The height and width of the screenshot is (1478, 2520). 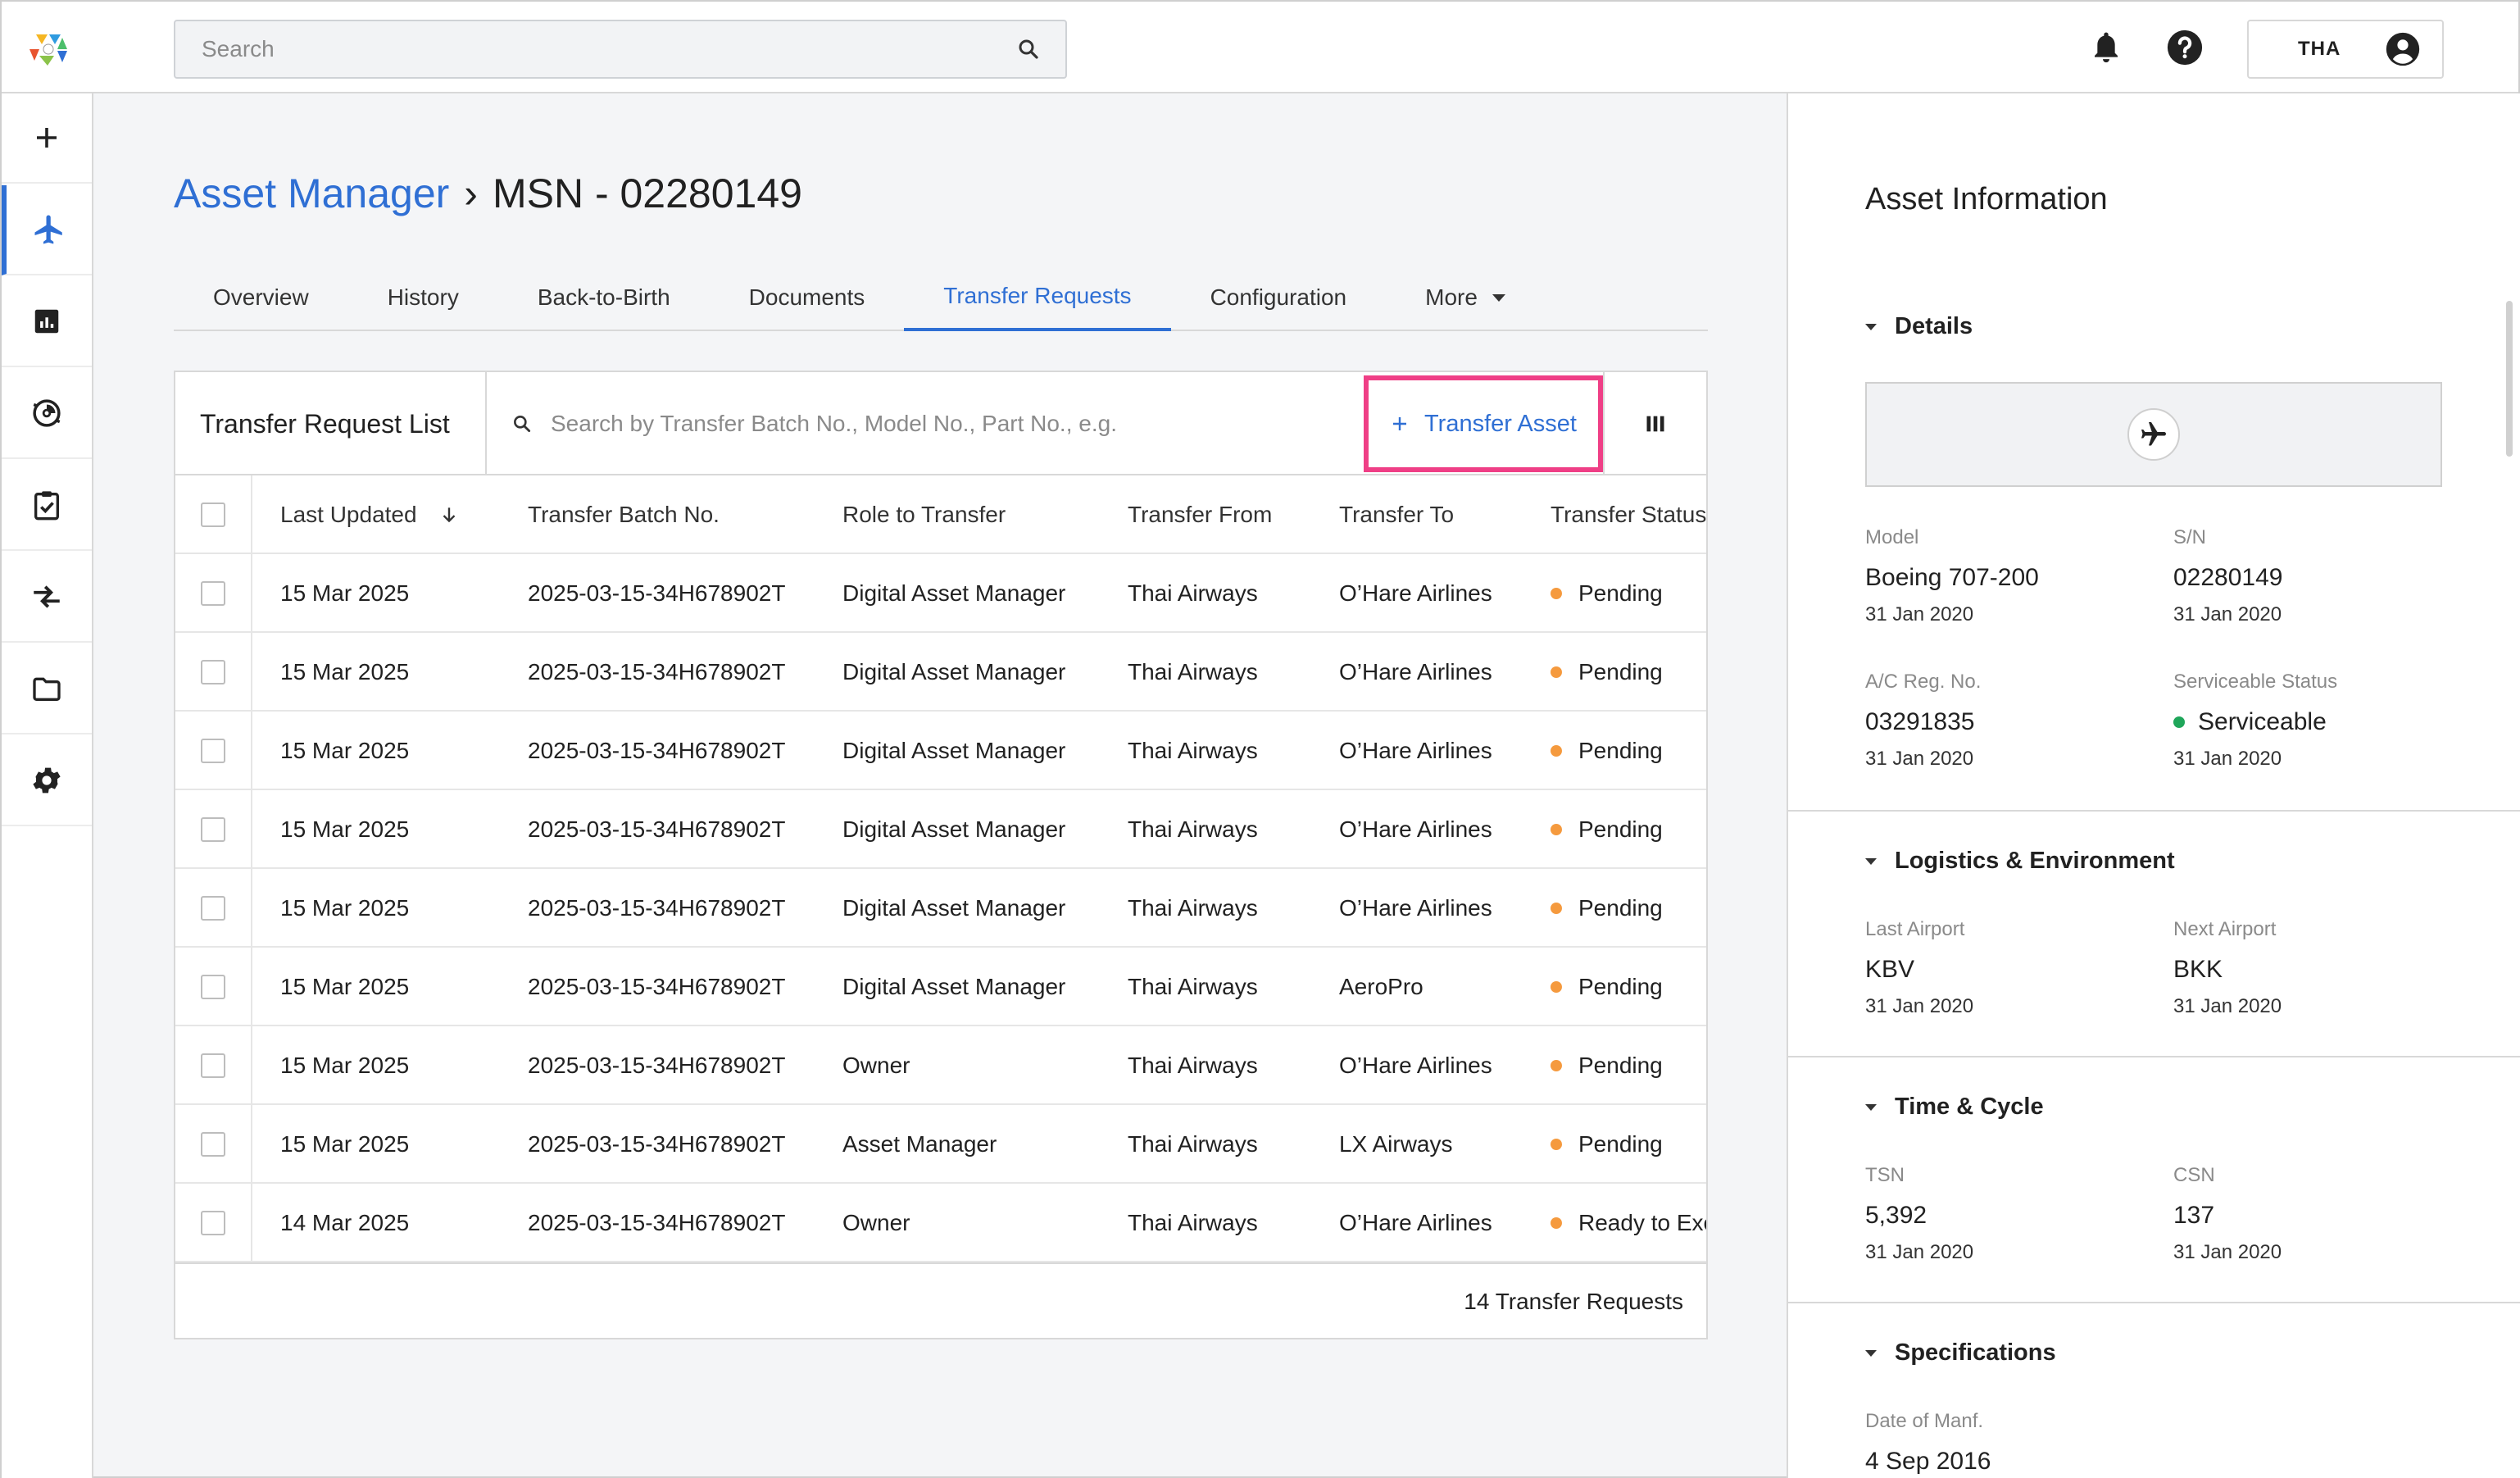 I want to click on global-search, so click(x=620, y=50).